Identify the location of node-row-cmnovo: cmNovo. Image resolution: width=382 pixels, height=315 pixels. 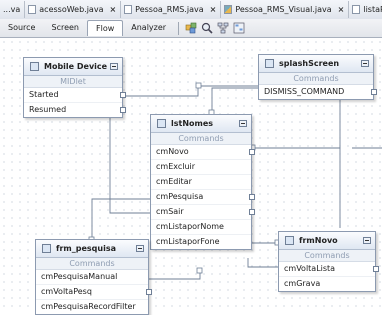
(203, 152).